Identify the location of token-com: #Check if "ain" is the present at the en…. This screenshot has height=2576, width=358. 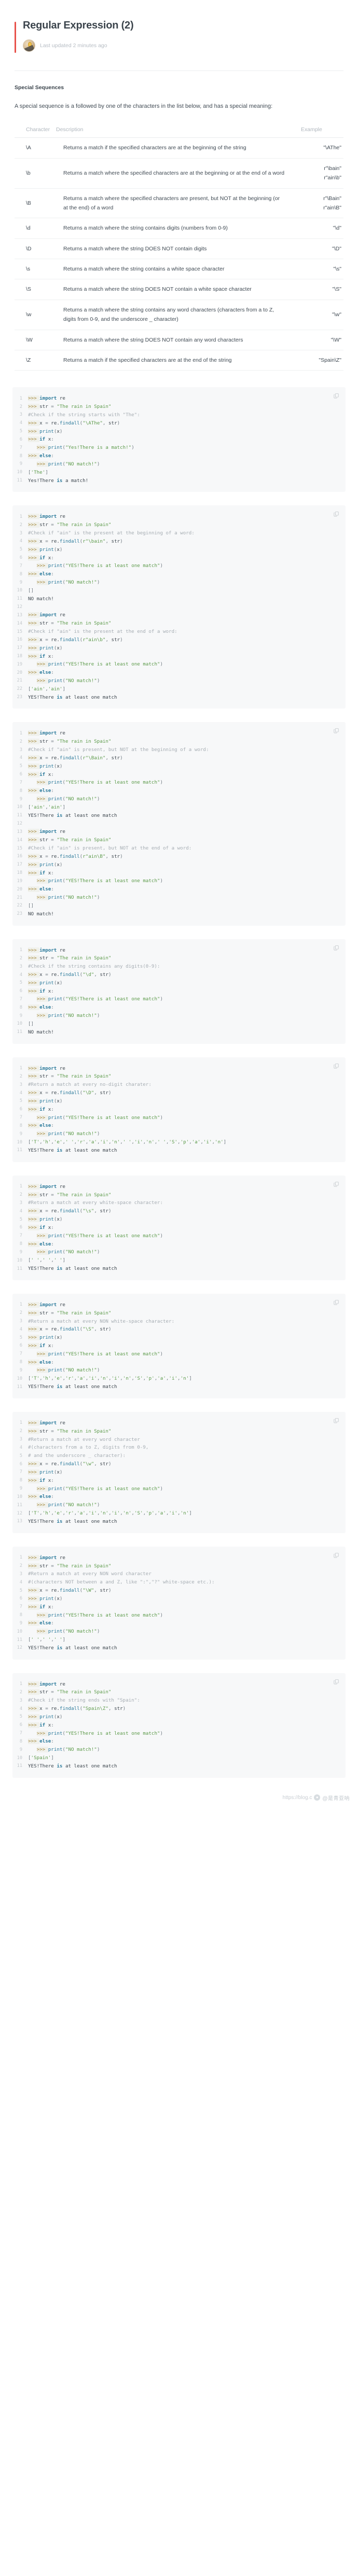
(102, 632).